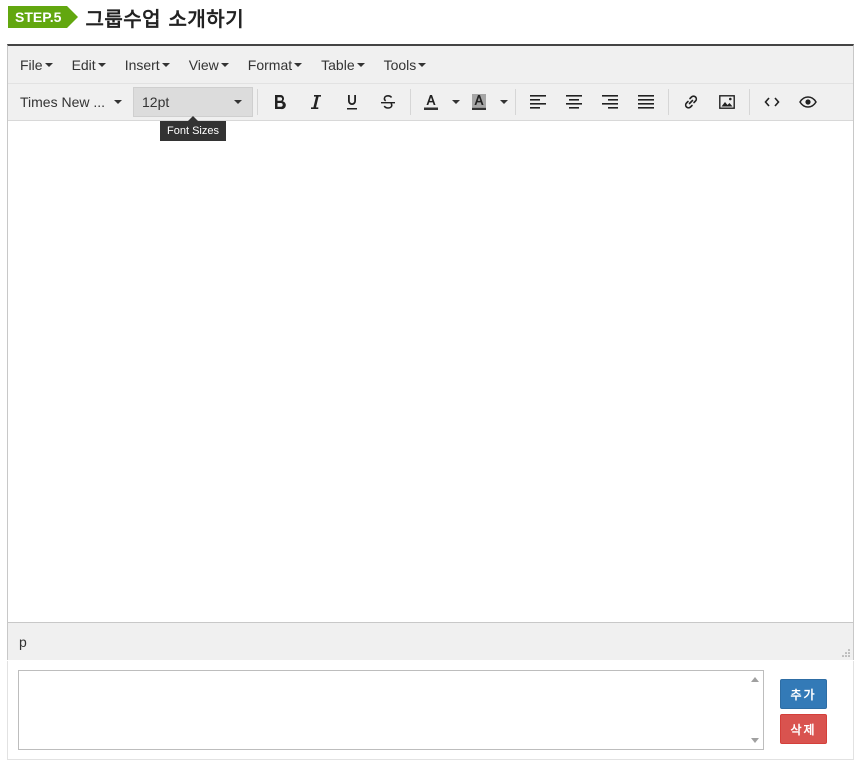 This screenshot has height=769, width=862. I want to click on toolbar: Times New ... 12pt Font Sizes, so click(430, 112).